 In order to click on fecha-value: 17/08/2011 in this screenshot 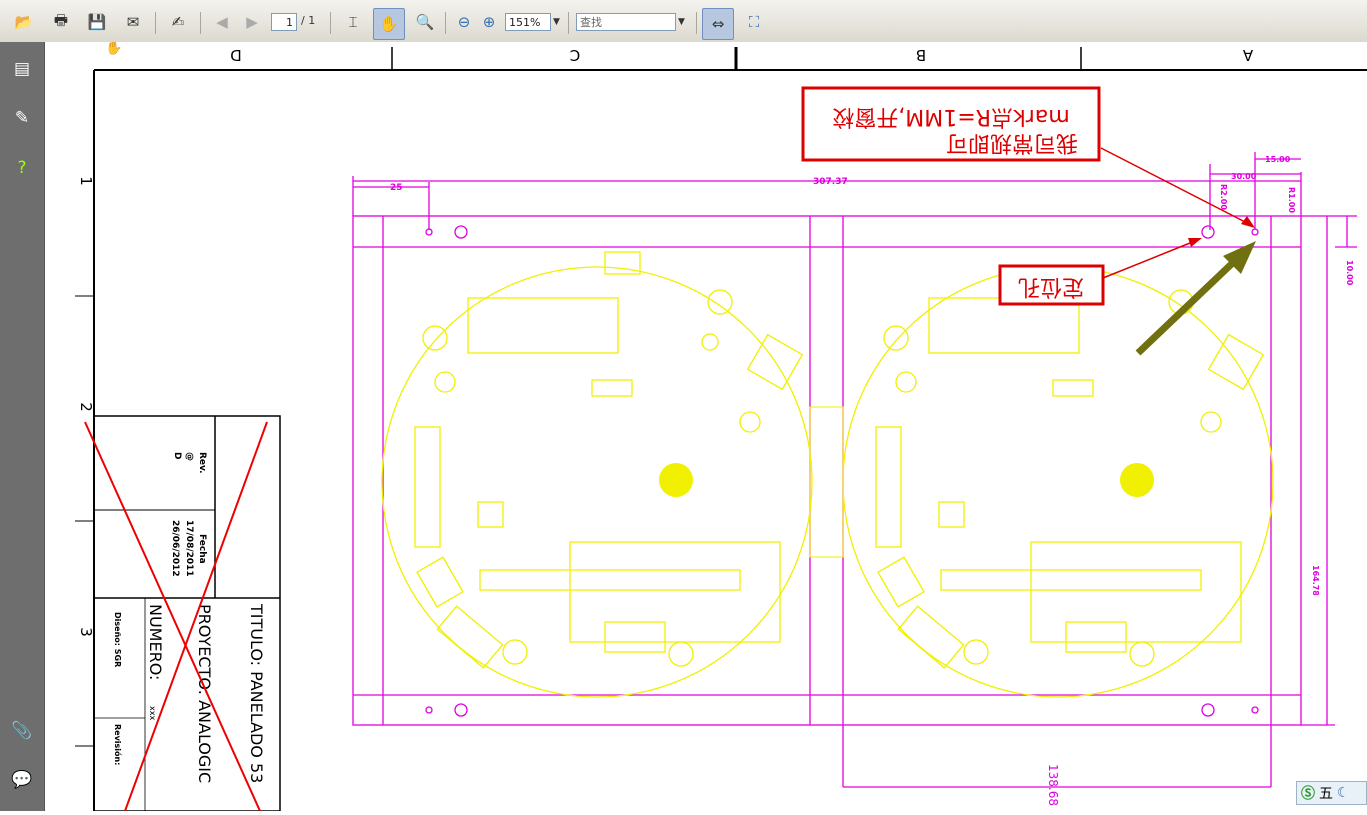, I will do `click(189, 548)`.